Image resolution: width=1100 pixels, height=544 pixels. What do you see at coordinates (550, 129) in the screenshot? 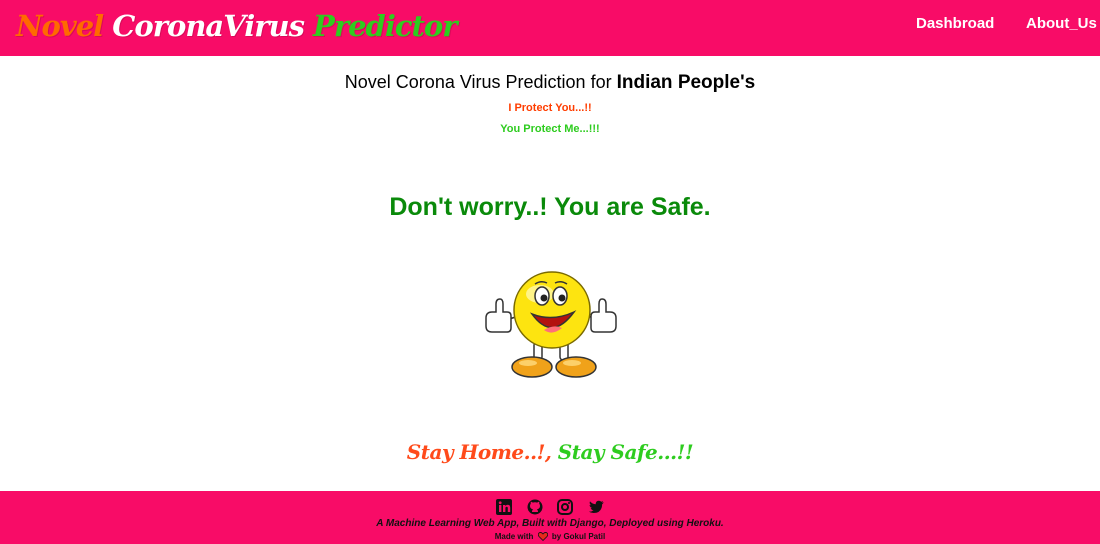
I see `tagline-protect-me: You Protect Me...!!!` at bounding box center [550, 129].